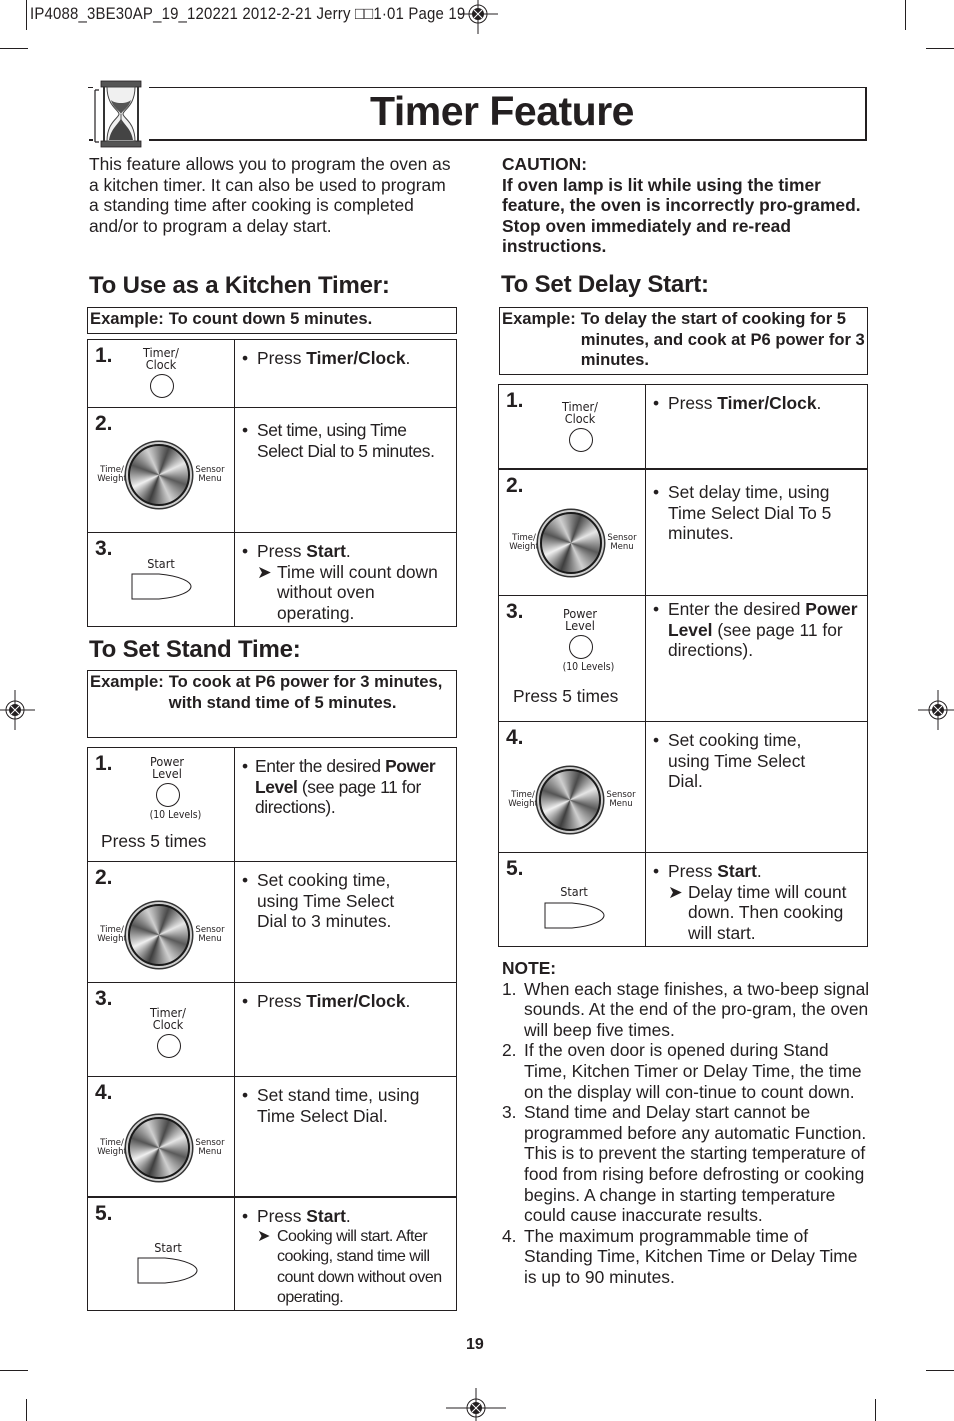  What do you see at coordinates (239, 285) in the screenshot?
I see `kitchen-timer-heading: To Use as a Kitchen Timer:` at bounding box center [239, 285].